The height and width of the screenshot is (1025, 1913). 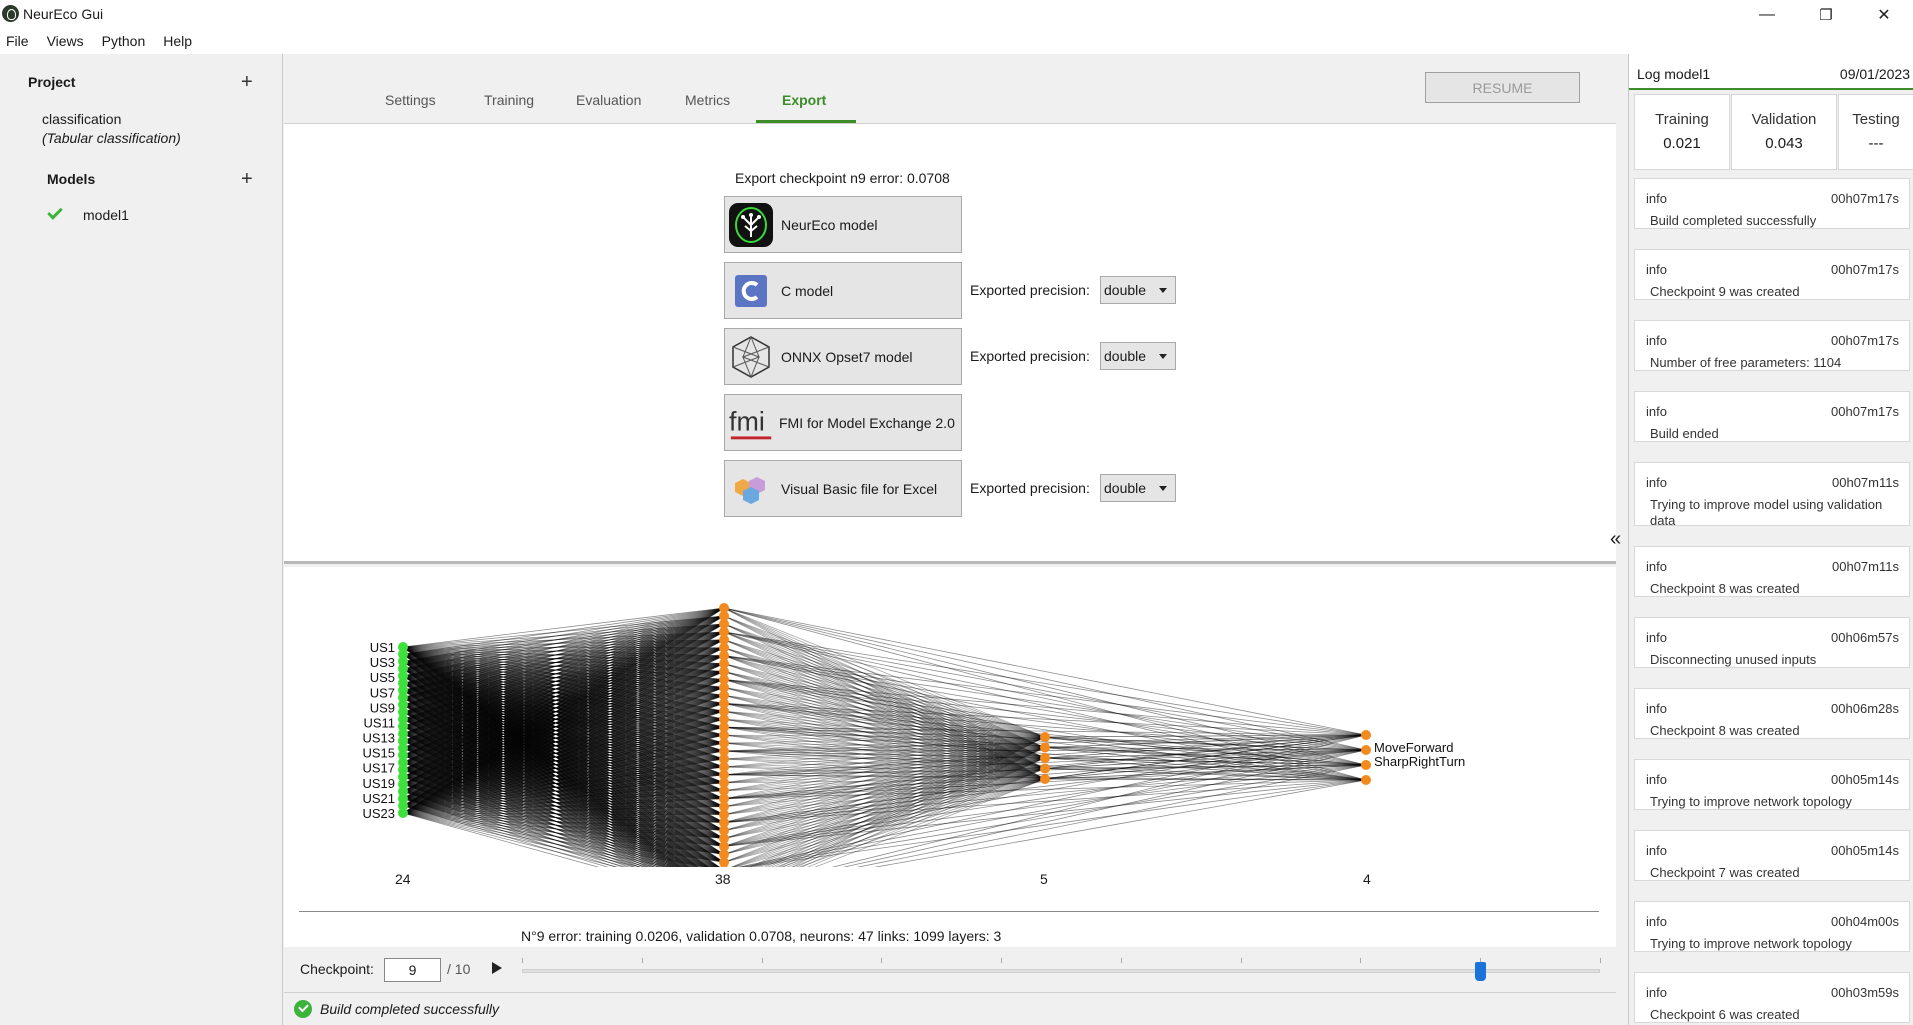 I want to click on export-fmi-label: FMI for Model Exchange 2.0, so click(x=867, y=422).